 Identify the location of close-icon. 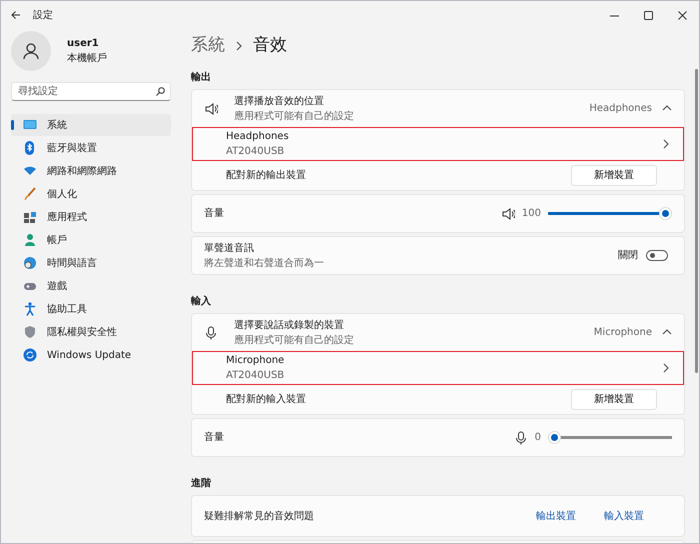
(682, 15).